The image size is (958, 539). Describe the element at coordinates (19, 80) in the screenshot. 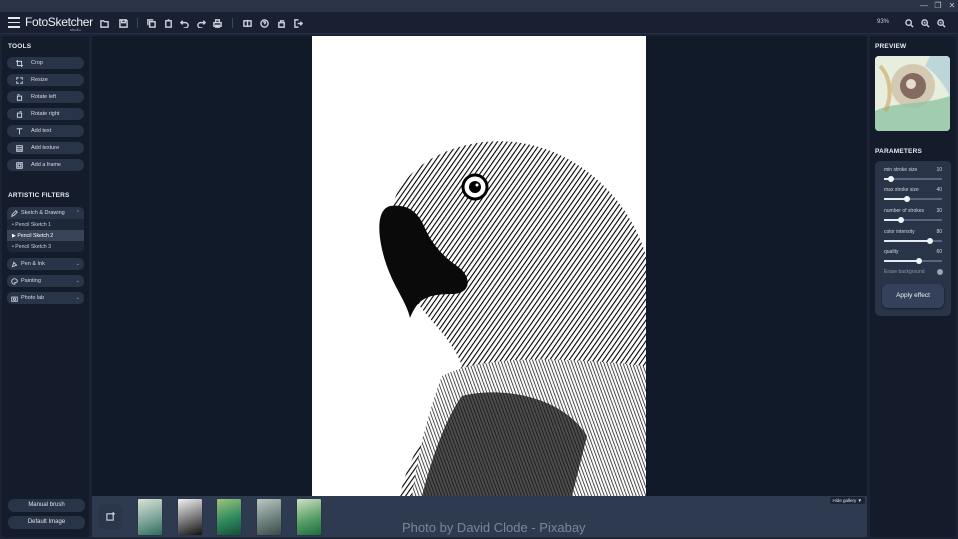

I see `resize-icon` at that location.